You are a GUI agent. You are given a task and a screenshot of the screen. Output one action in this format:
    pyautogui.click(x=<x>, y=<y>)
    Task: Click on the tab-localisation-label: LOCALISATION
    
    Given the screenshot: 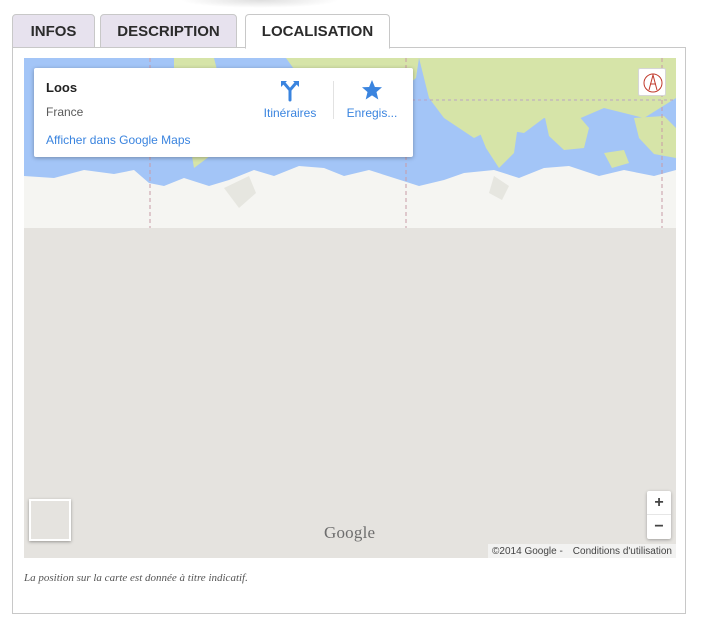 What is the action you would take?
    pyautogui.click(x=317, y=31)
    